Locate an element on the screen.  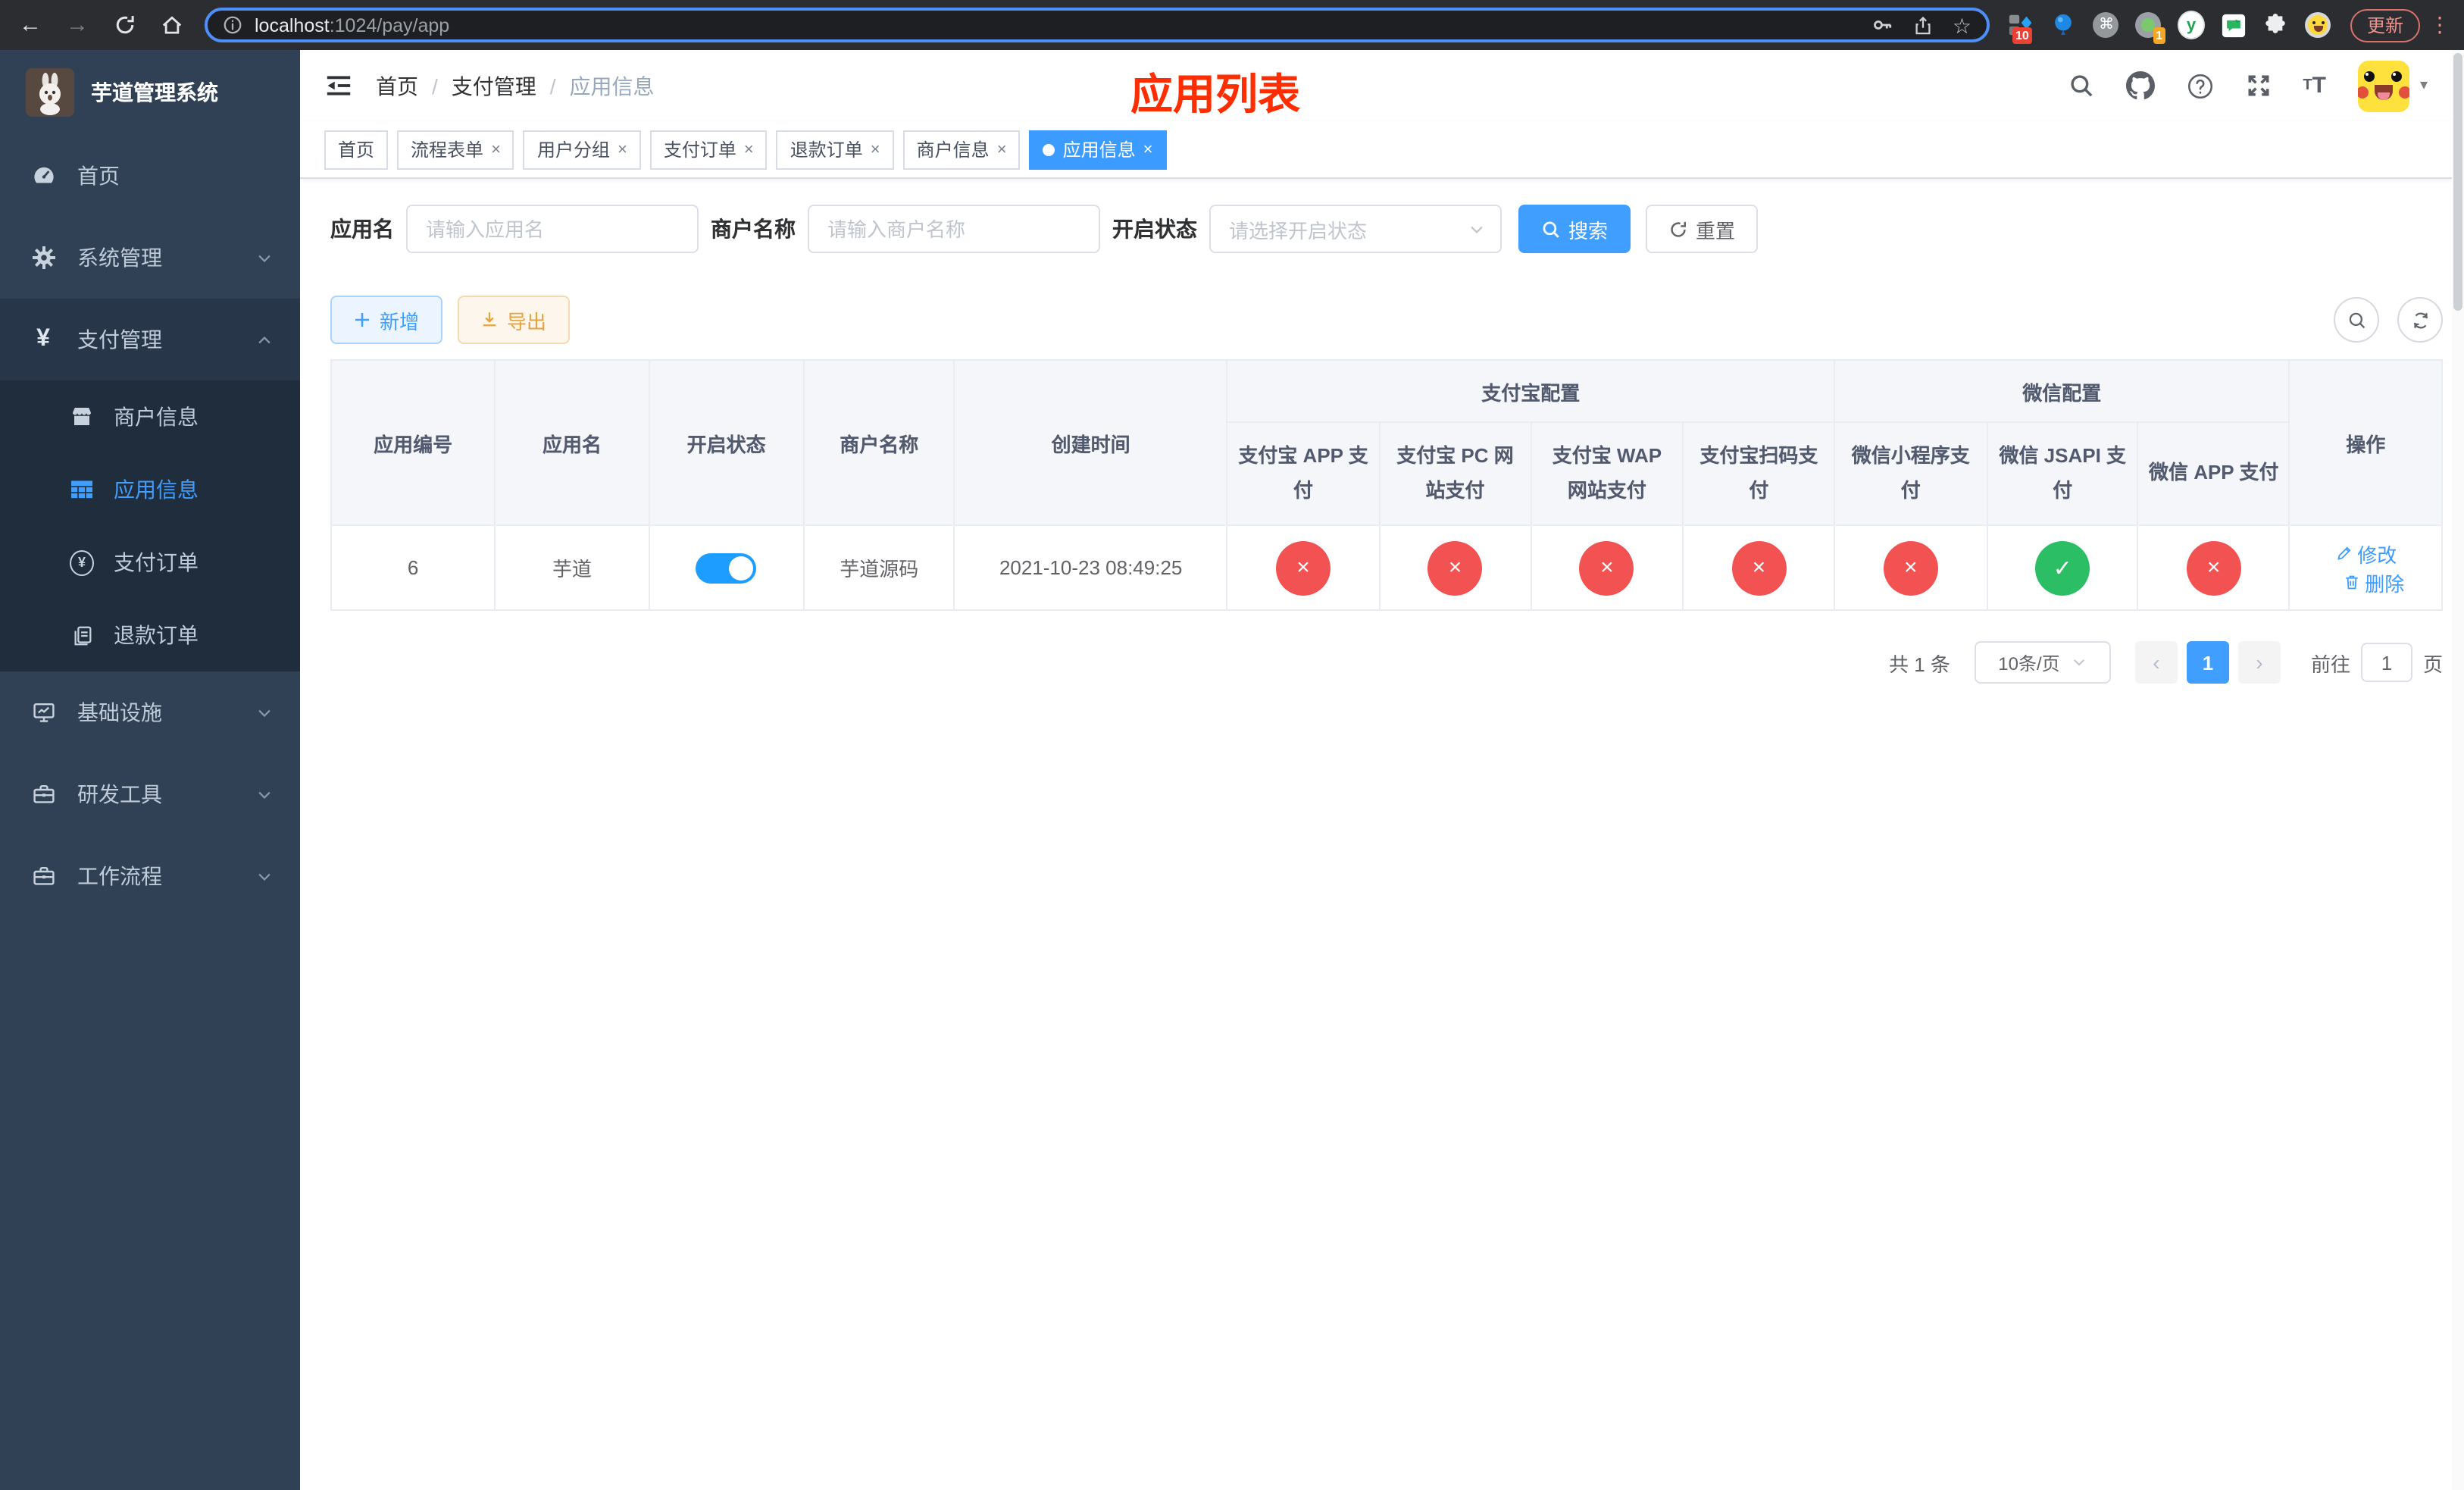
tab-pay-order: 支付订单 × is located at coordinates (708, 149).